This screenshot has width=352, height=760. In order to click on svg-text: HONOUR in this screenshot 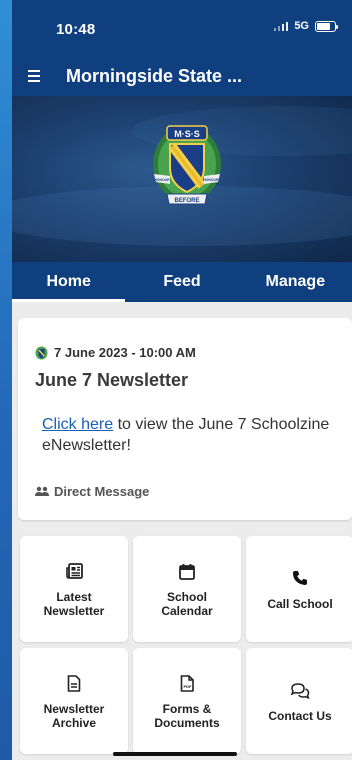, I will do `click(162, 180)`.